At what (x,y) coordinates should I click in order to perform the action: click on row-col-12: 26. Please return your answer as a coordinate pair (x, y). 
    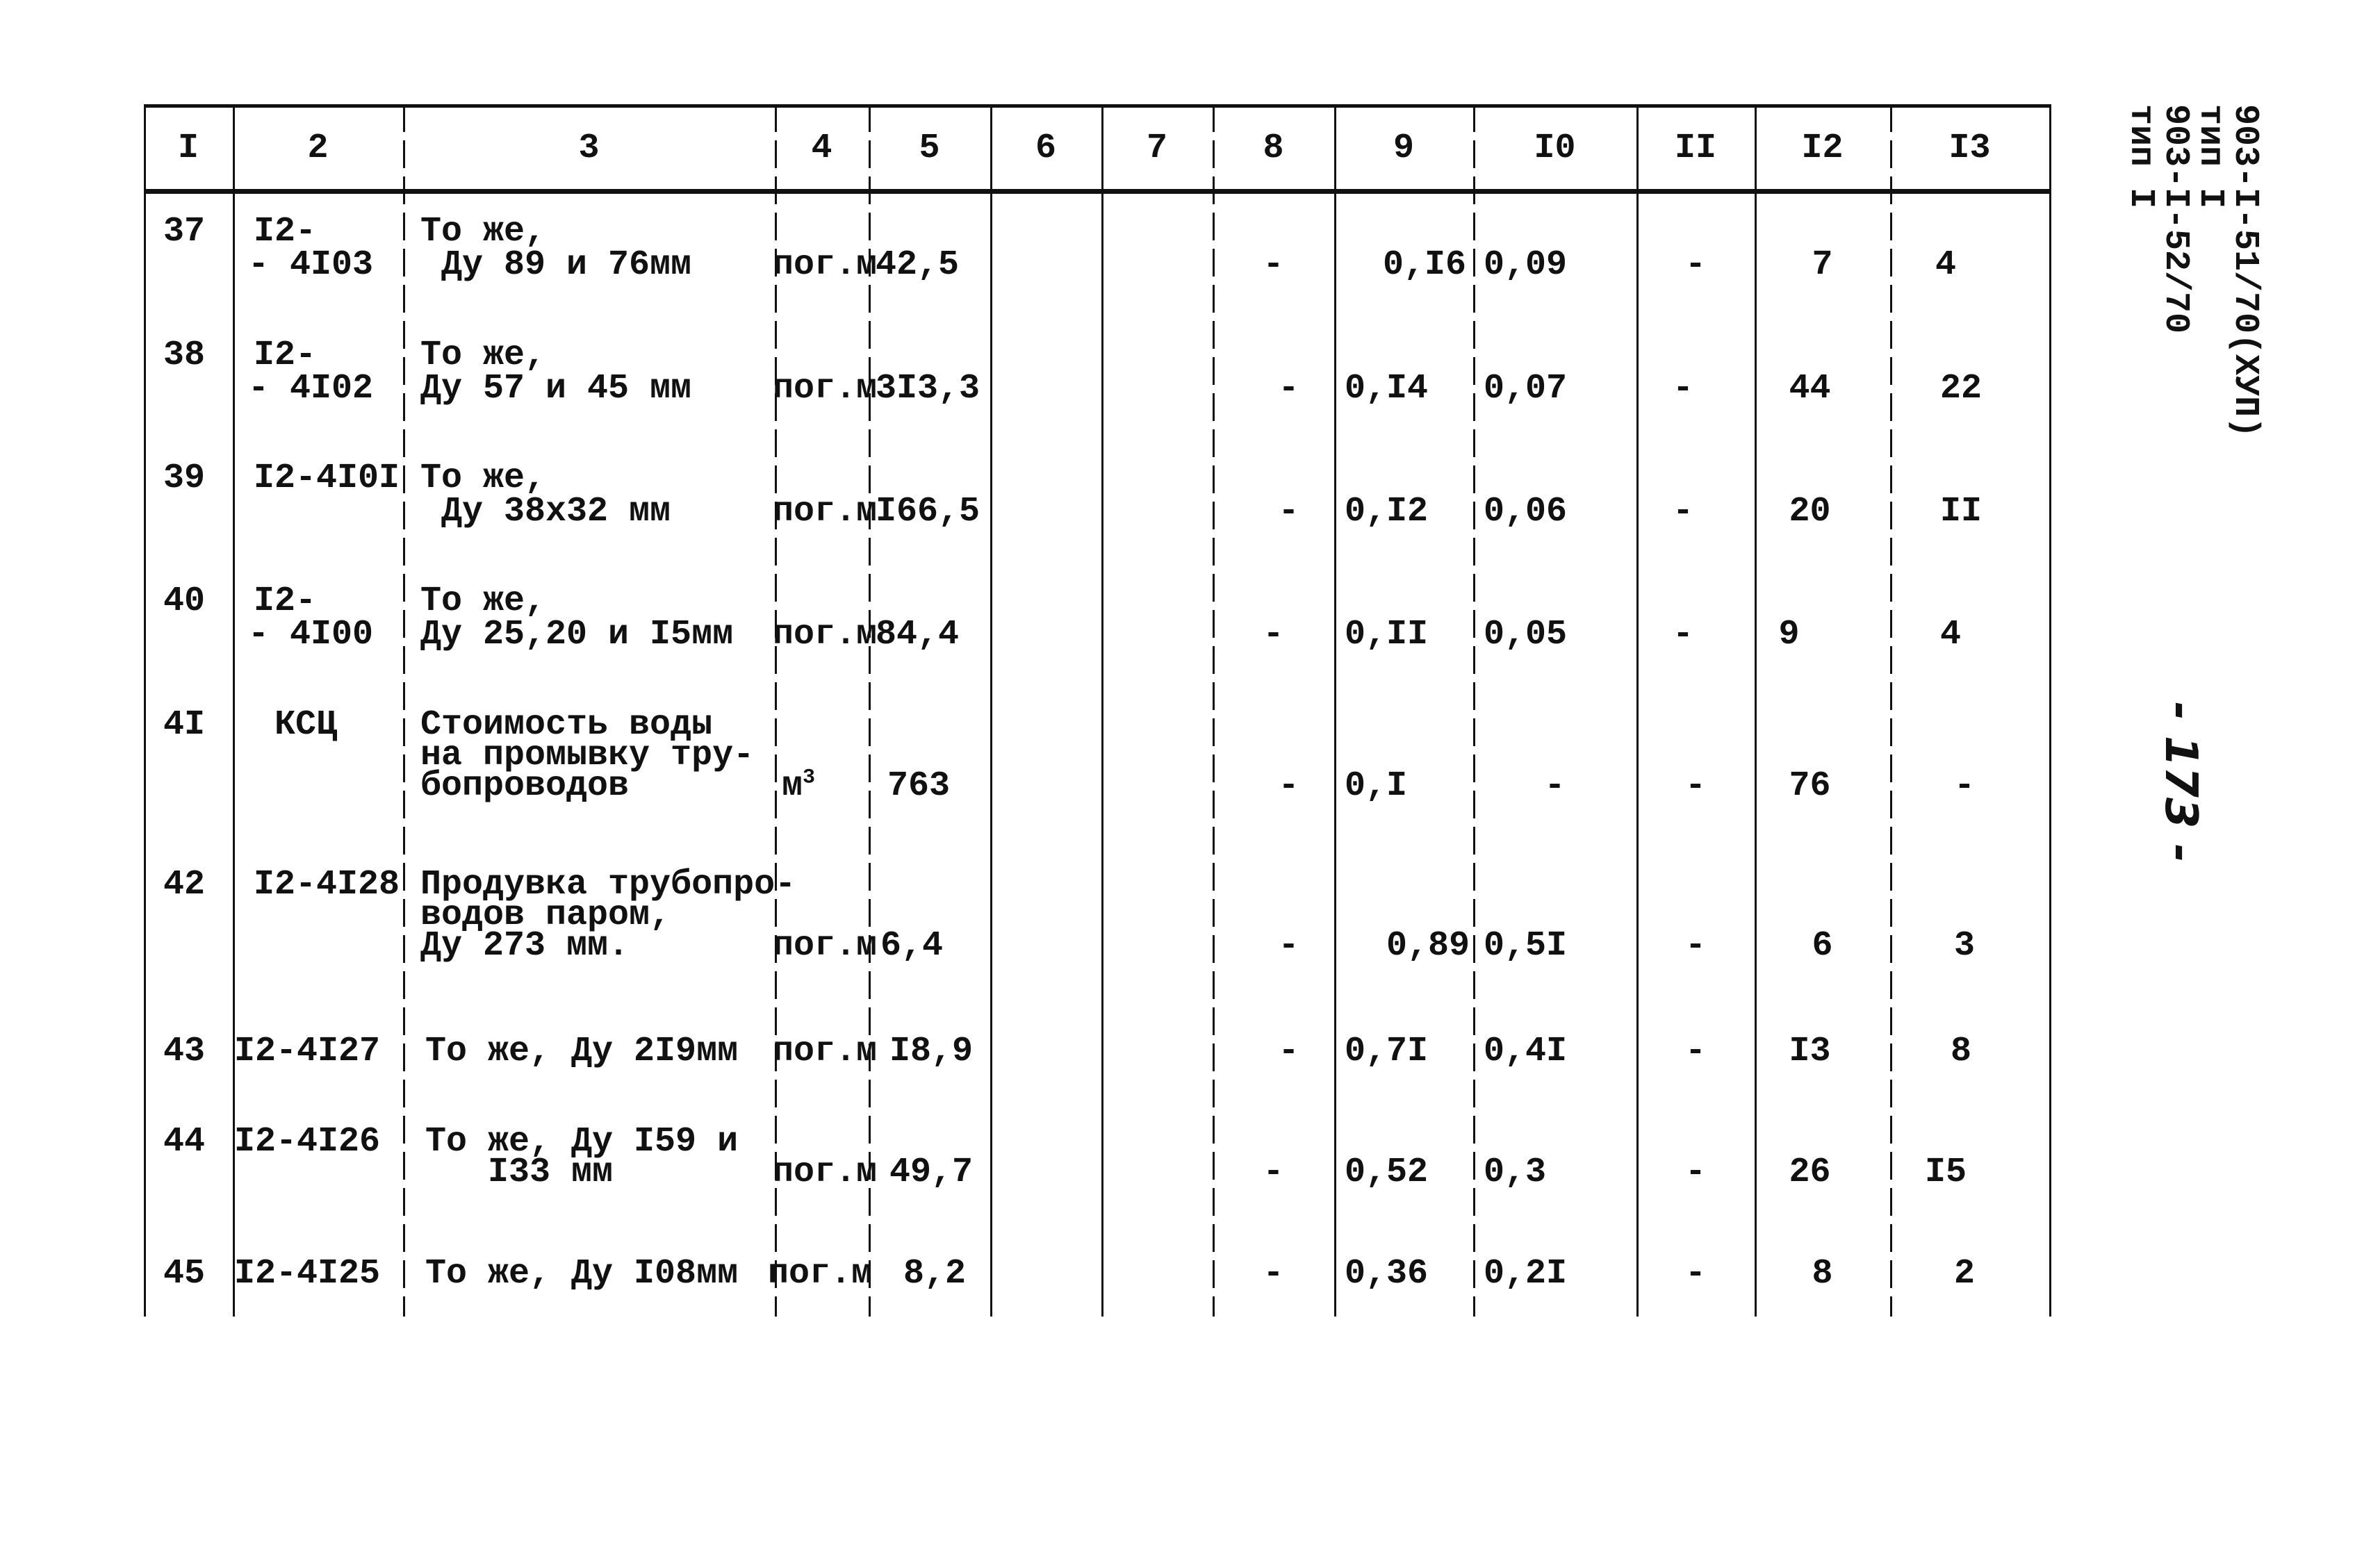
    Looking at the image, I should click on (1810, 1172).